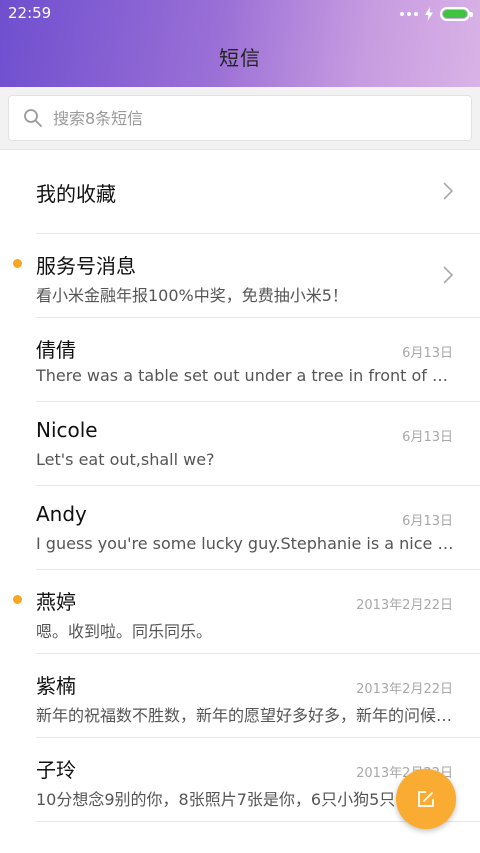 This screenshot has height=853, width=480. I want to click on conversation-row: 服务号消息 看小米金融年报100%中奖，免费抽小米5！, so click(240, 276).